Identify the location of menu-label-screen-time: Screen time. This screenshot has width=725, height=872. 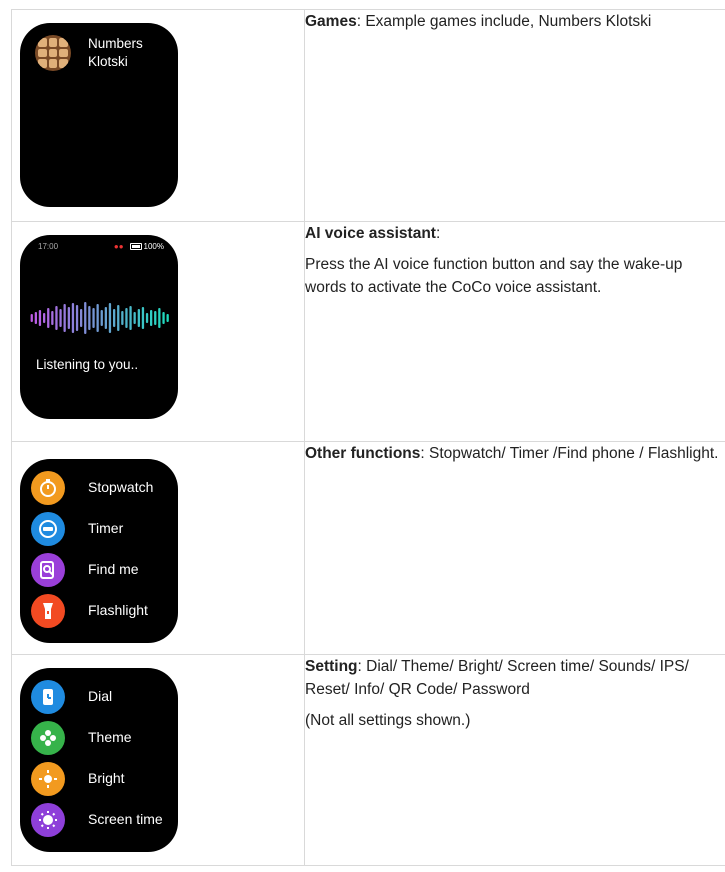
(125, 819).